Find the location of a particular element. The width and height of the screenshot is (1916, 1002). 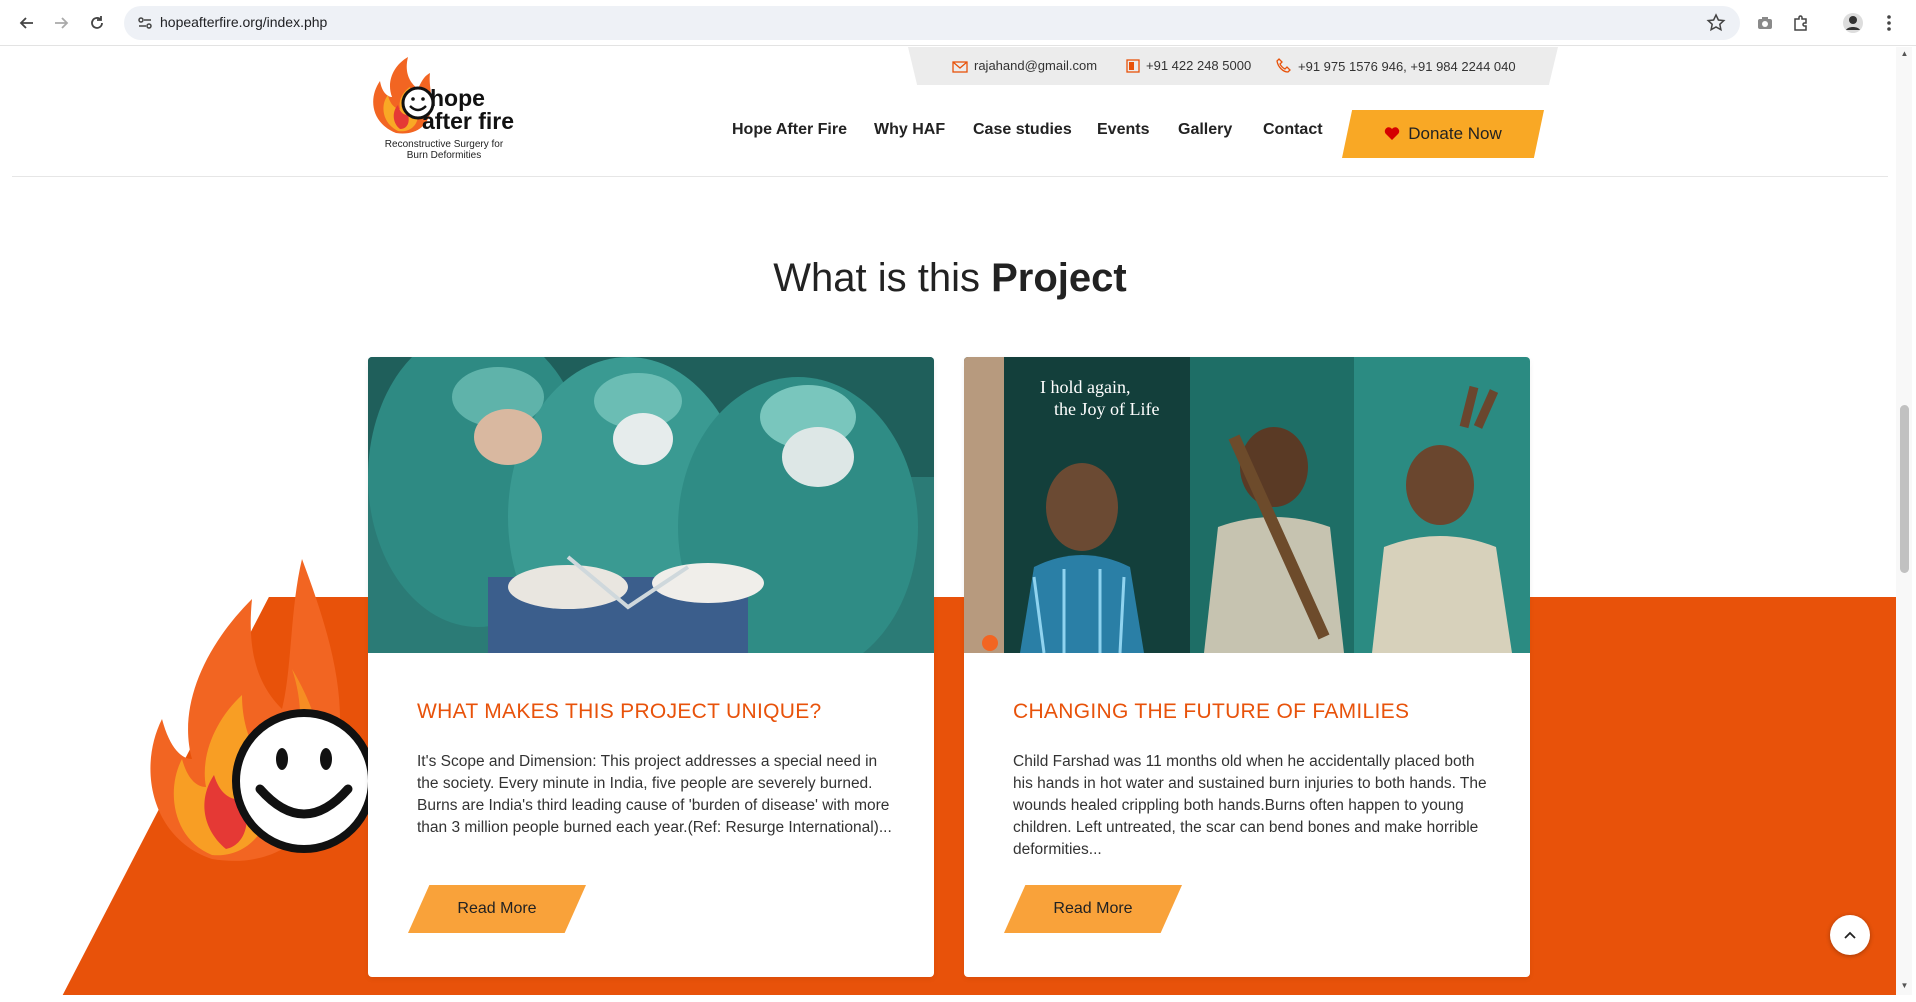

chevron-up-icon is located at coordinates (1850, 935).